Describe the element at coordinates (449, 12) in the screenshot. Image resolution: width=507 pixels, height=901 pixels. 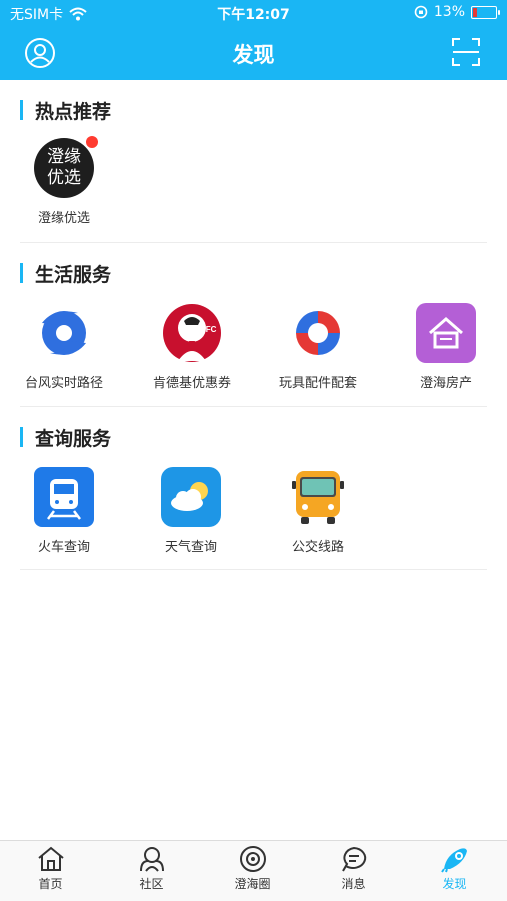
I see `battery-percent: 13%` at that location.